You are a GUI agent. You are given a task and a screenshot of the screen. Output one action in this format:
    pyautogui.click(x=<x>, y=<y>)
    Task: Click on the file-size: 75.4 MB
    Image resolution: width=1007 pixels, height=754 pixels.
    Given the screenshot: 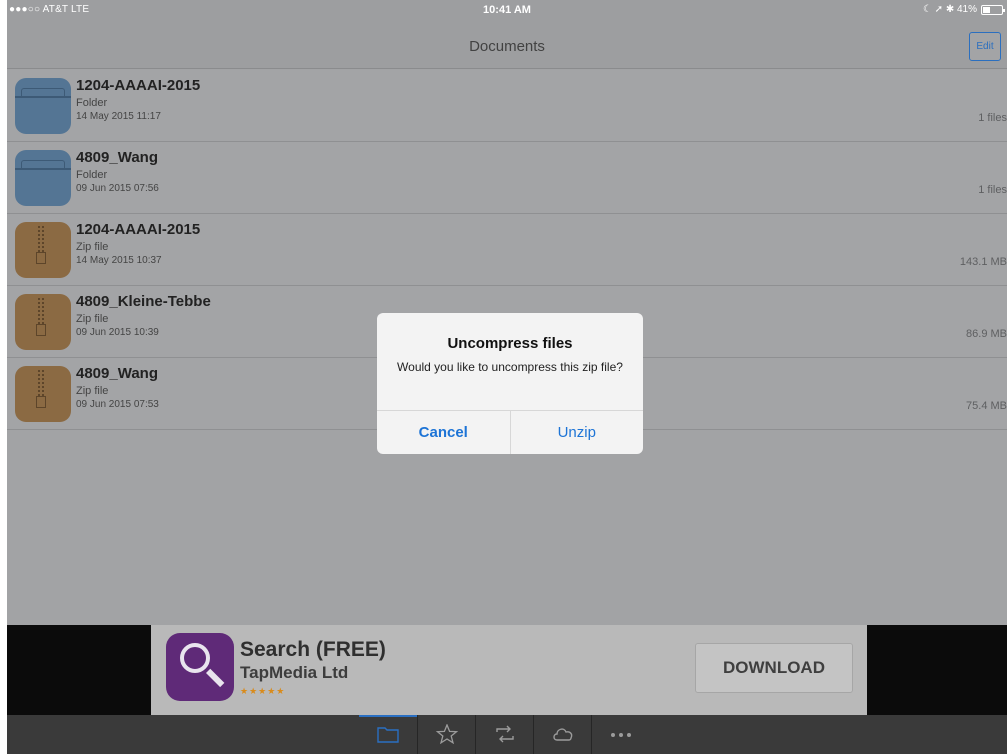 What is the action you would take?
    pyautogui.click(x=986, y=406)
    